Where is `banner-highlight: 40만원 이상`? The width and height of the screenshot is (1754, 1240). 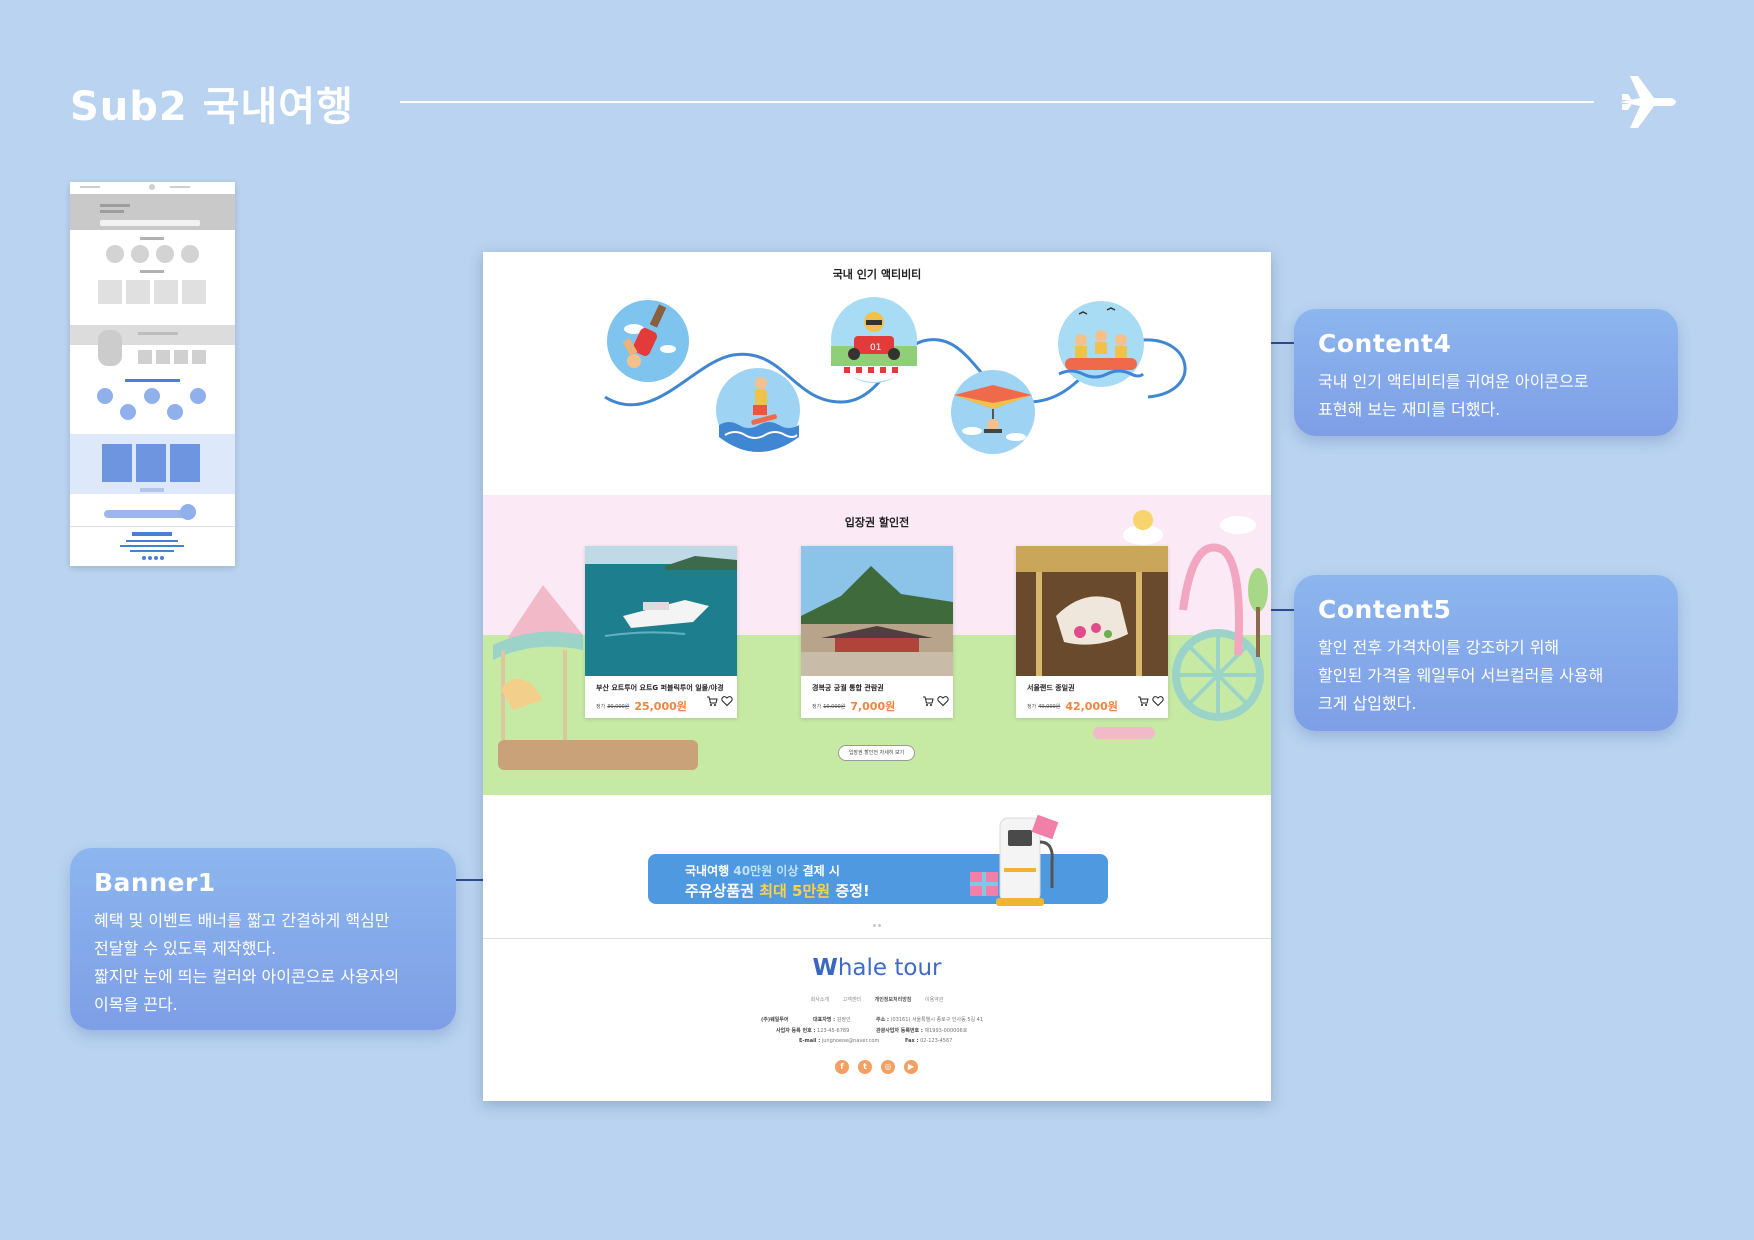
banner-highlight: 40만원 이상 is located at coordinates (766, 871).